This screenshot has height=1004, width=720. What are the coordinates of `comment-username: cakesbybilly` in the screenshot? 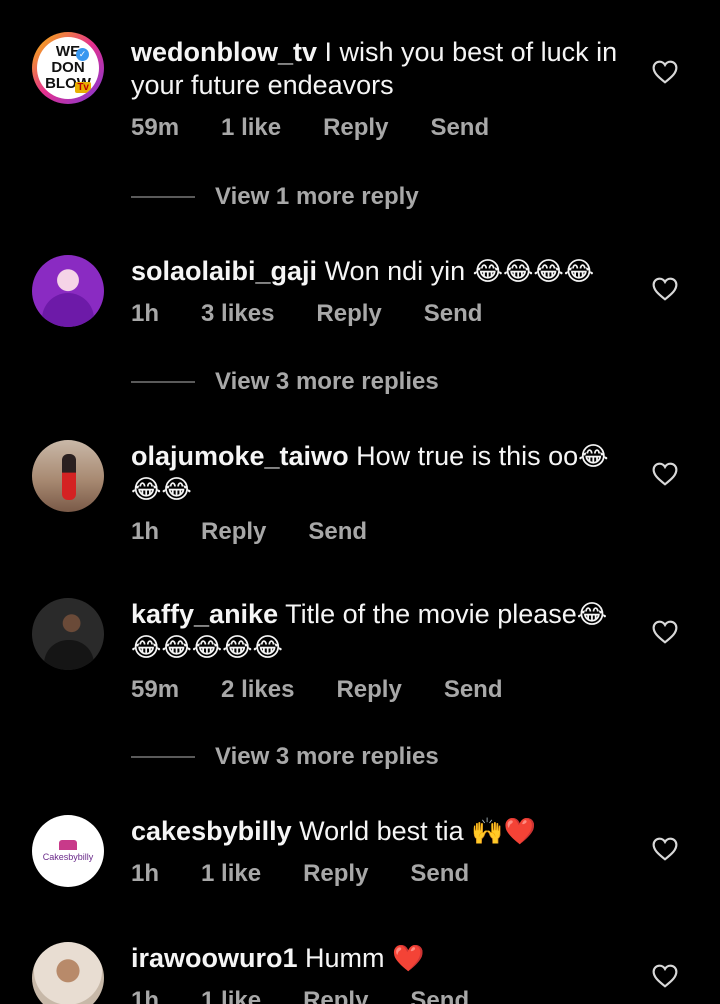 It's located at (211, 831).